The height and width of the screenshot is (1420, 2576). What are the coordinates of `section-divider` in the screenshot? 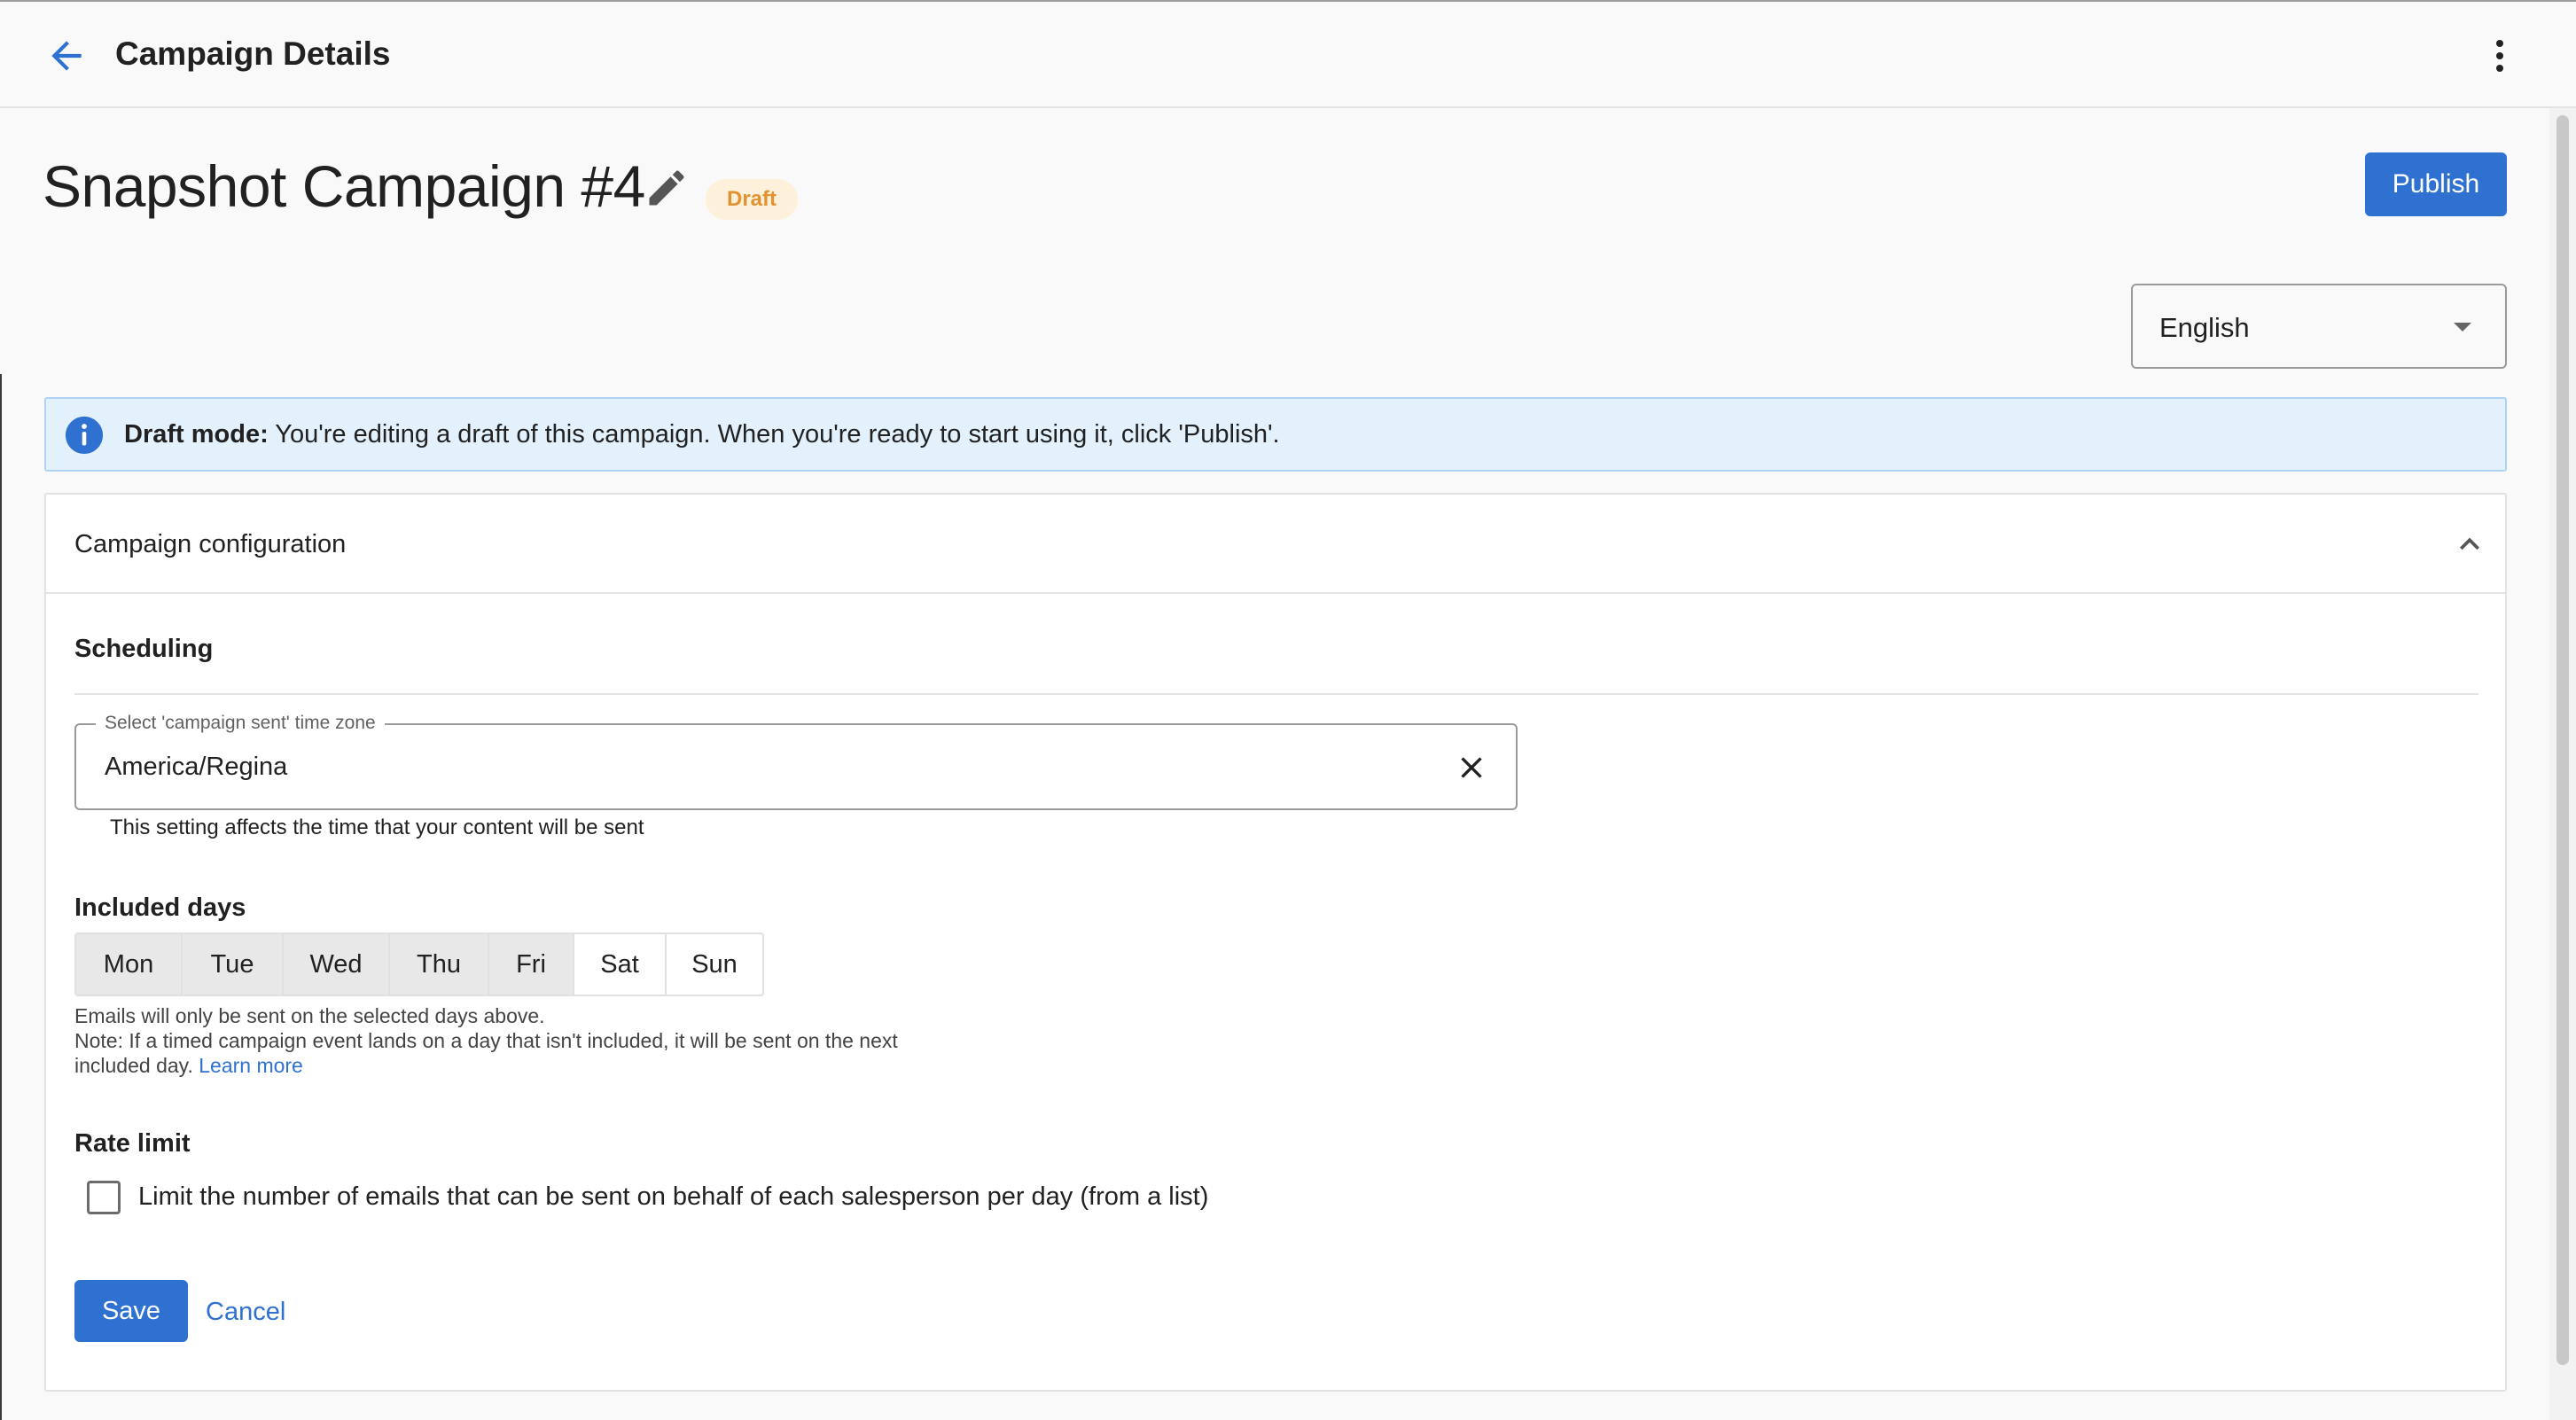 It's located at (1276, 694).